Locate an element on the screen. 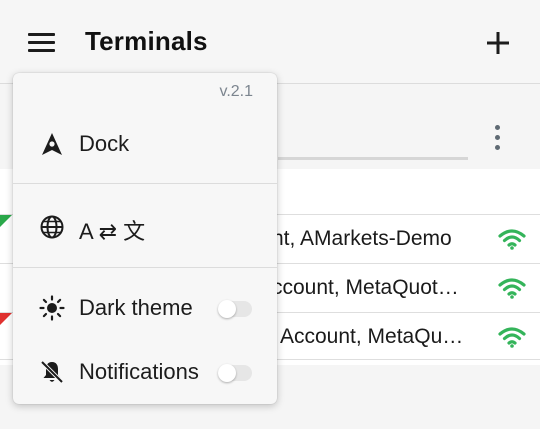  plus-icon is located at coordinates (498, 43).